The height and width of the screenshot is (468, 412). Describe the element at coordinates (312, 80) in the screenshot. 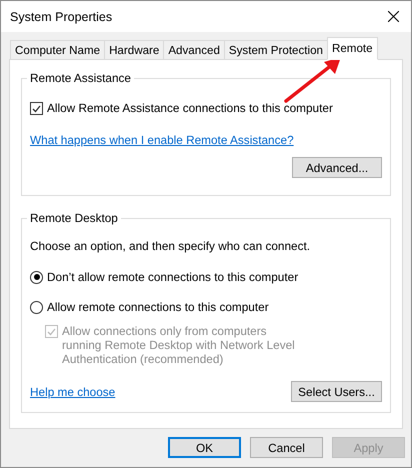

I see `annotation-arrow` at that location.